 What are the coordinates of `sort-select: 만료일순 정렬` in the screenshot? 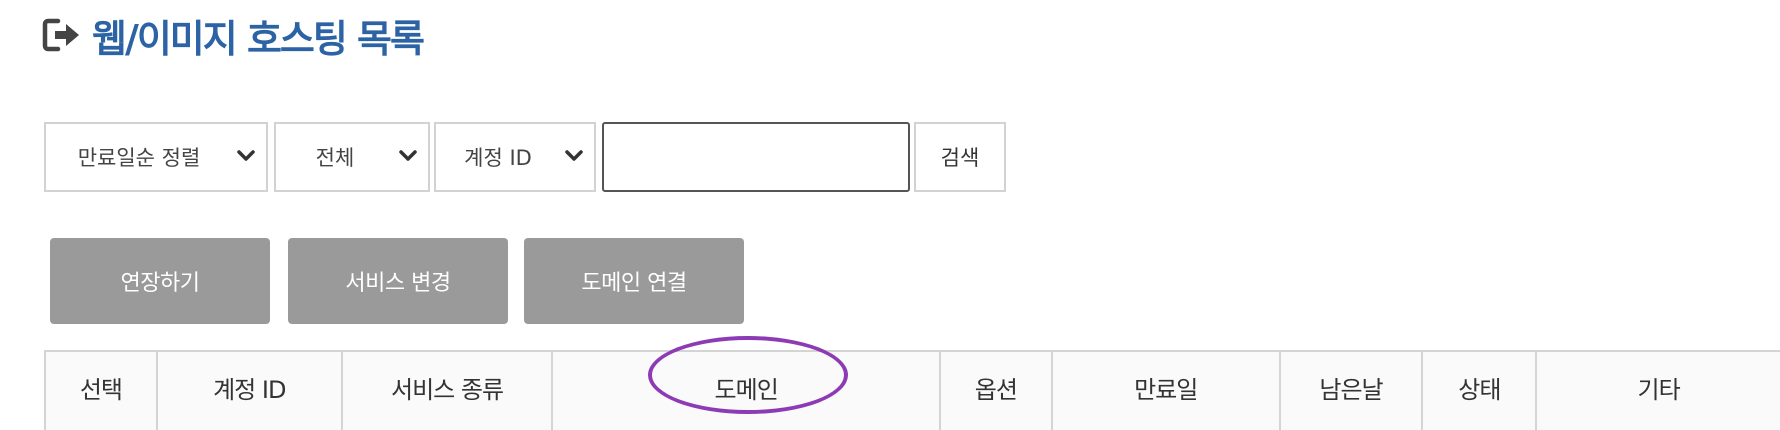 It's located at (156, 157).